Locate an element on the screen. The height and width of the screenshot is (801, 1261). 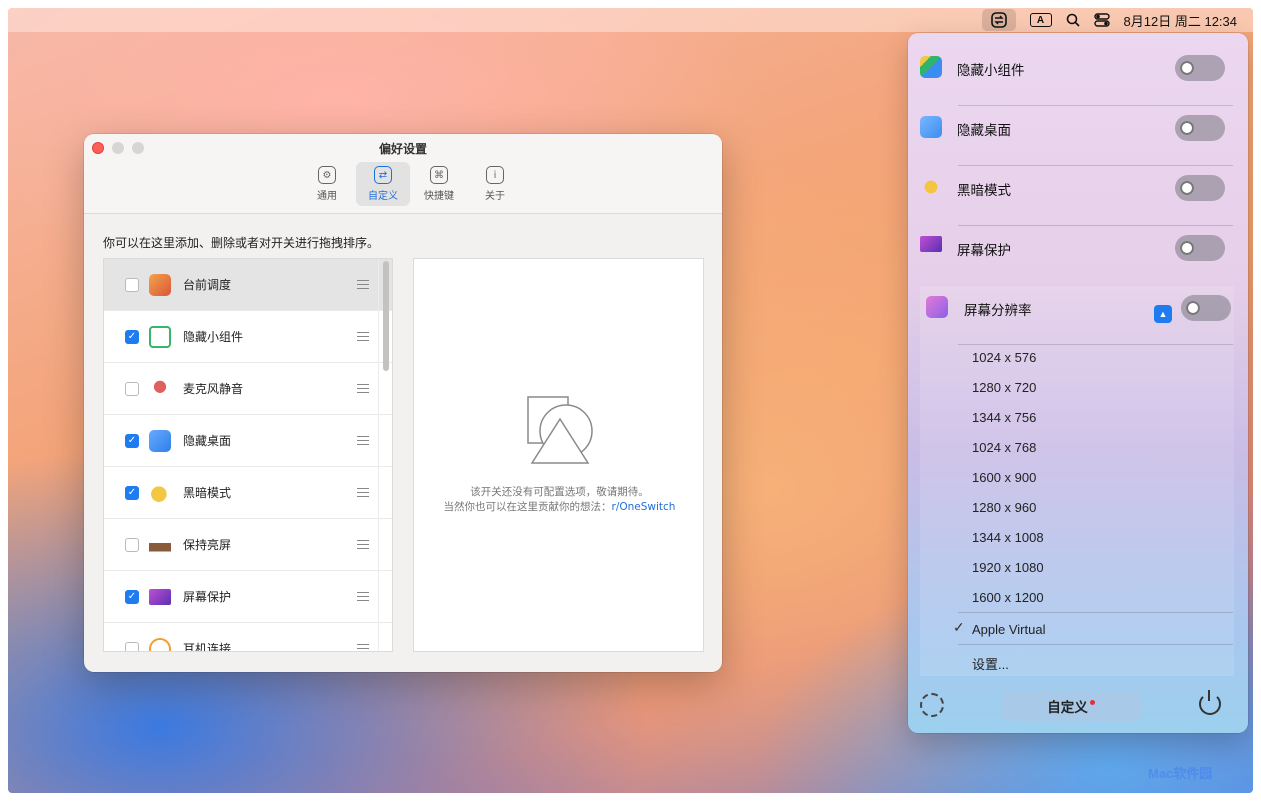
scrollbar-thumb is located at coordinates (386, 316).